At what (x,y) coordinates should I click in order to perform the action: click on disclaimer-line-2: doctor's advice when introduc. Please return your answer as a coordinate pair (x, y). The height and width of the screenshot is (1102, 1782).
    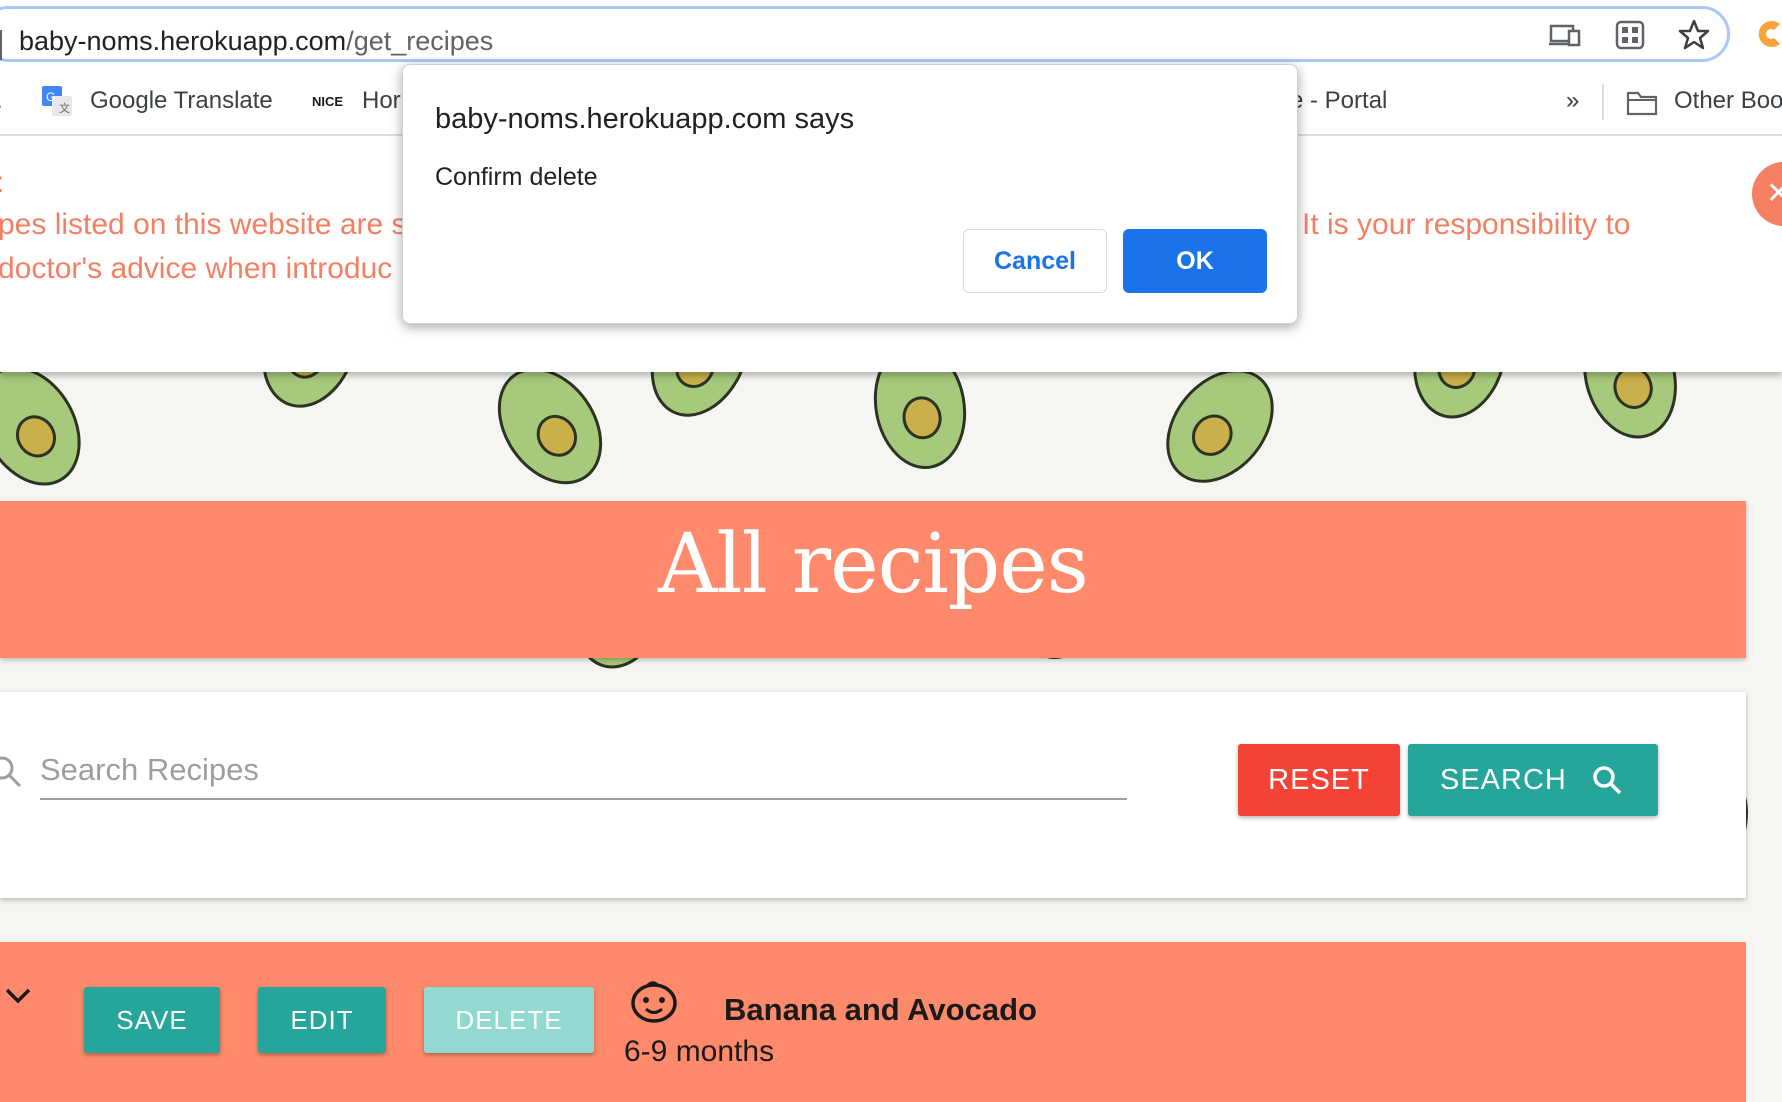
    Looking at the image, I should click on (196, 268).